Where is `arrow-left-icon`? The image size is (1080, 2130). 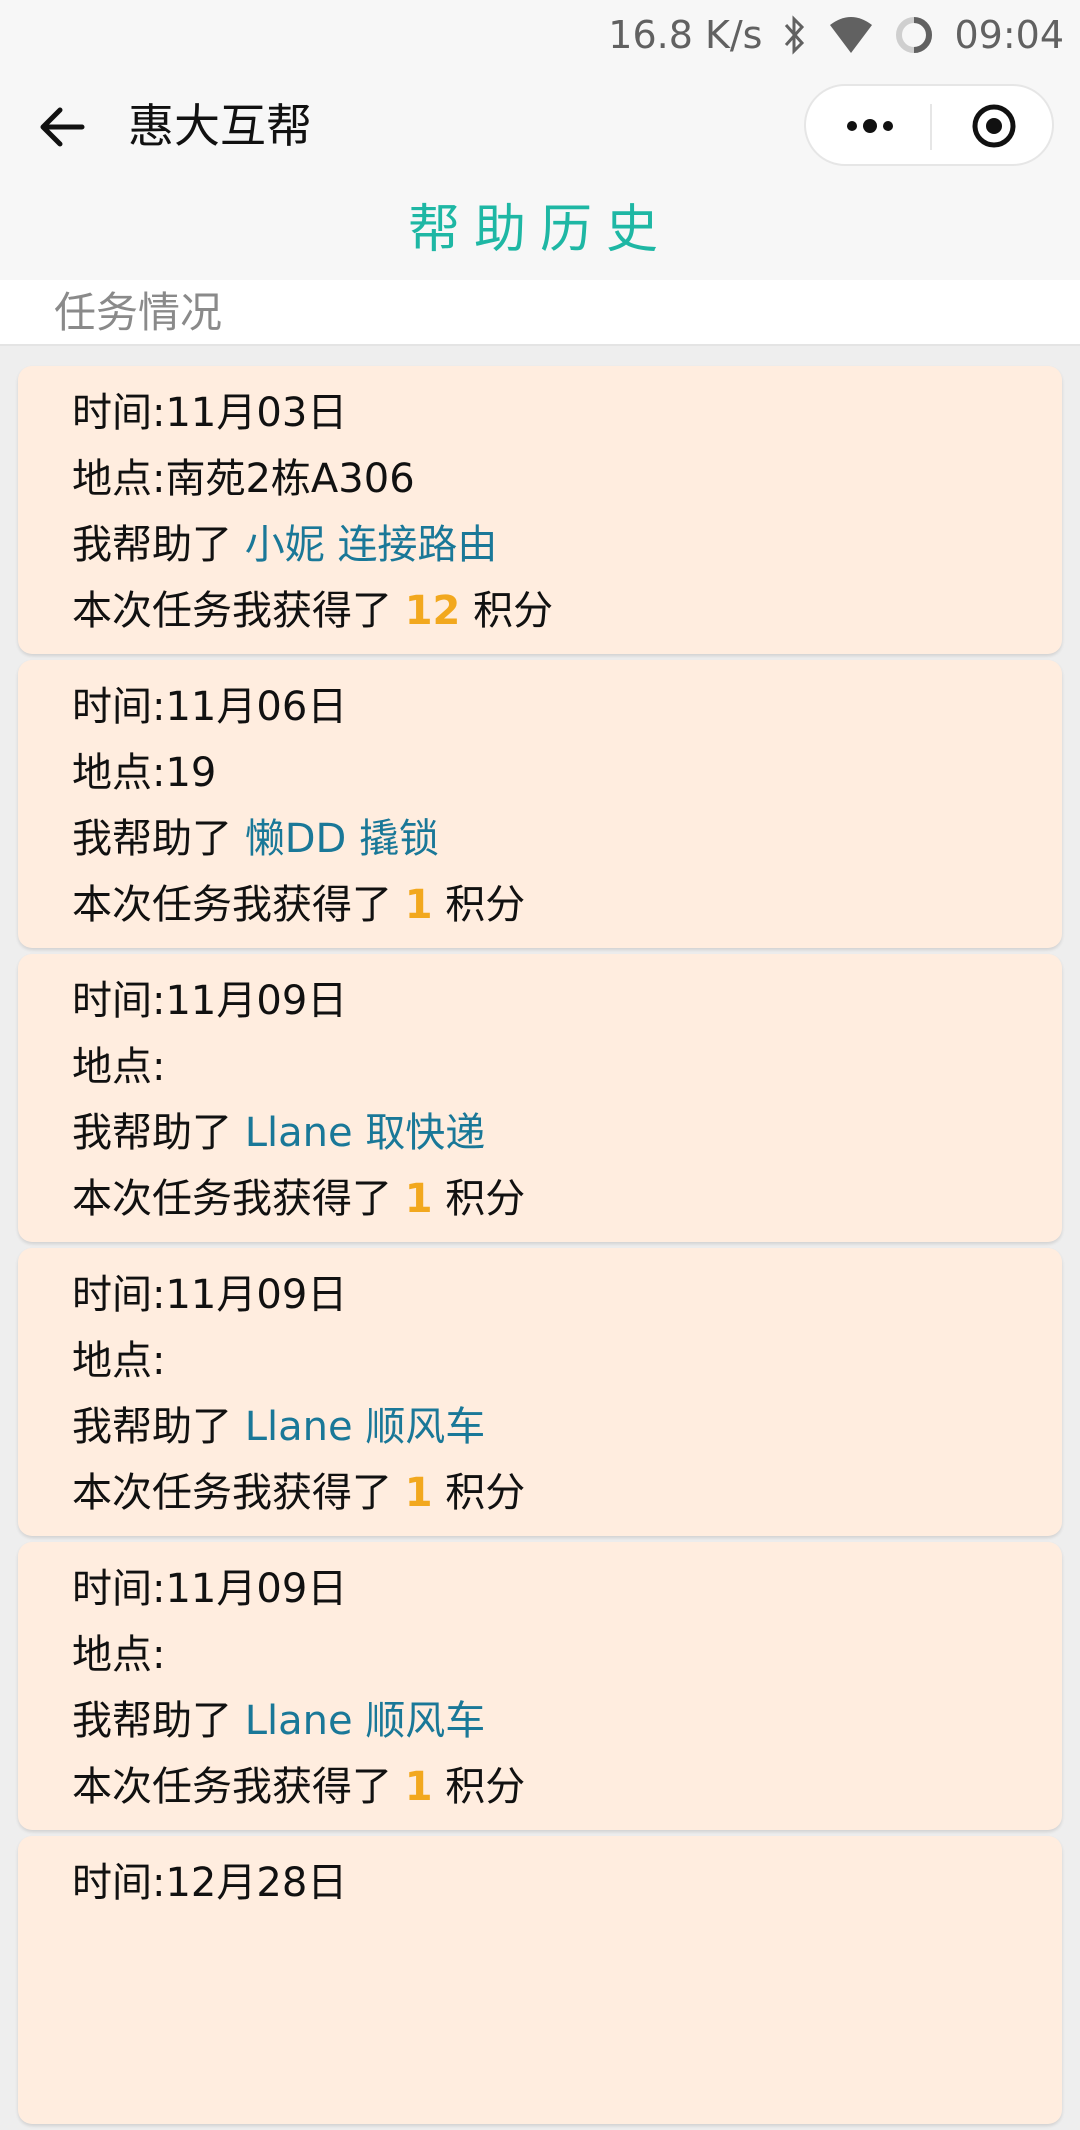
arrow-left-icon is located at coordinates (63, 127).